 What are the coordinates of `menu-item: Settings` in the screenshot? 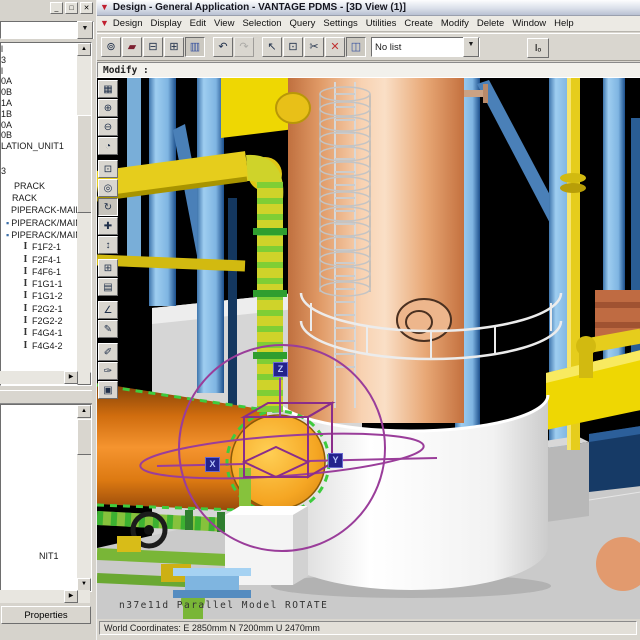 It's located at (340, 23).